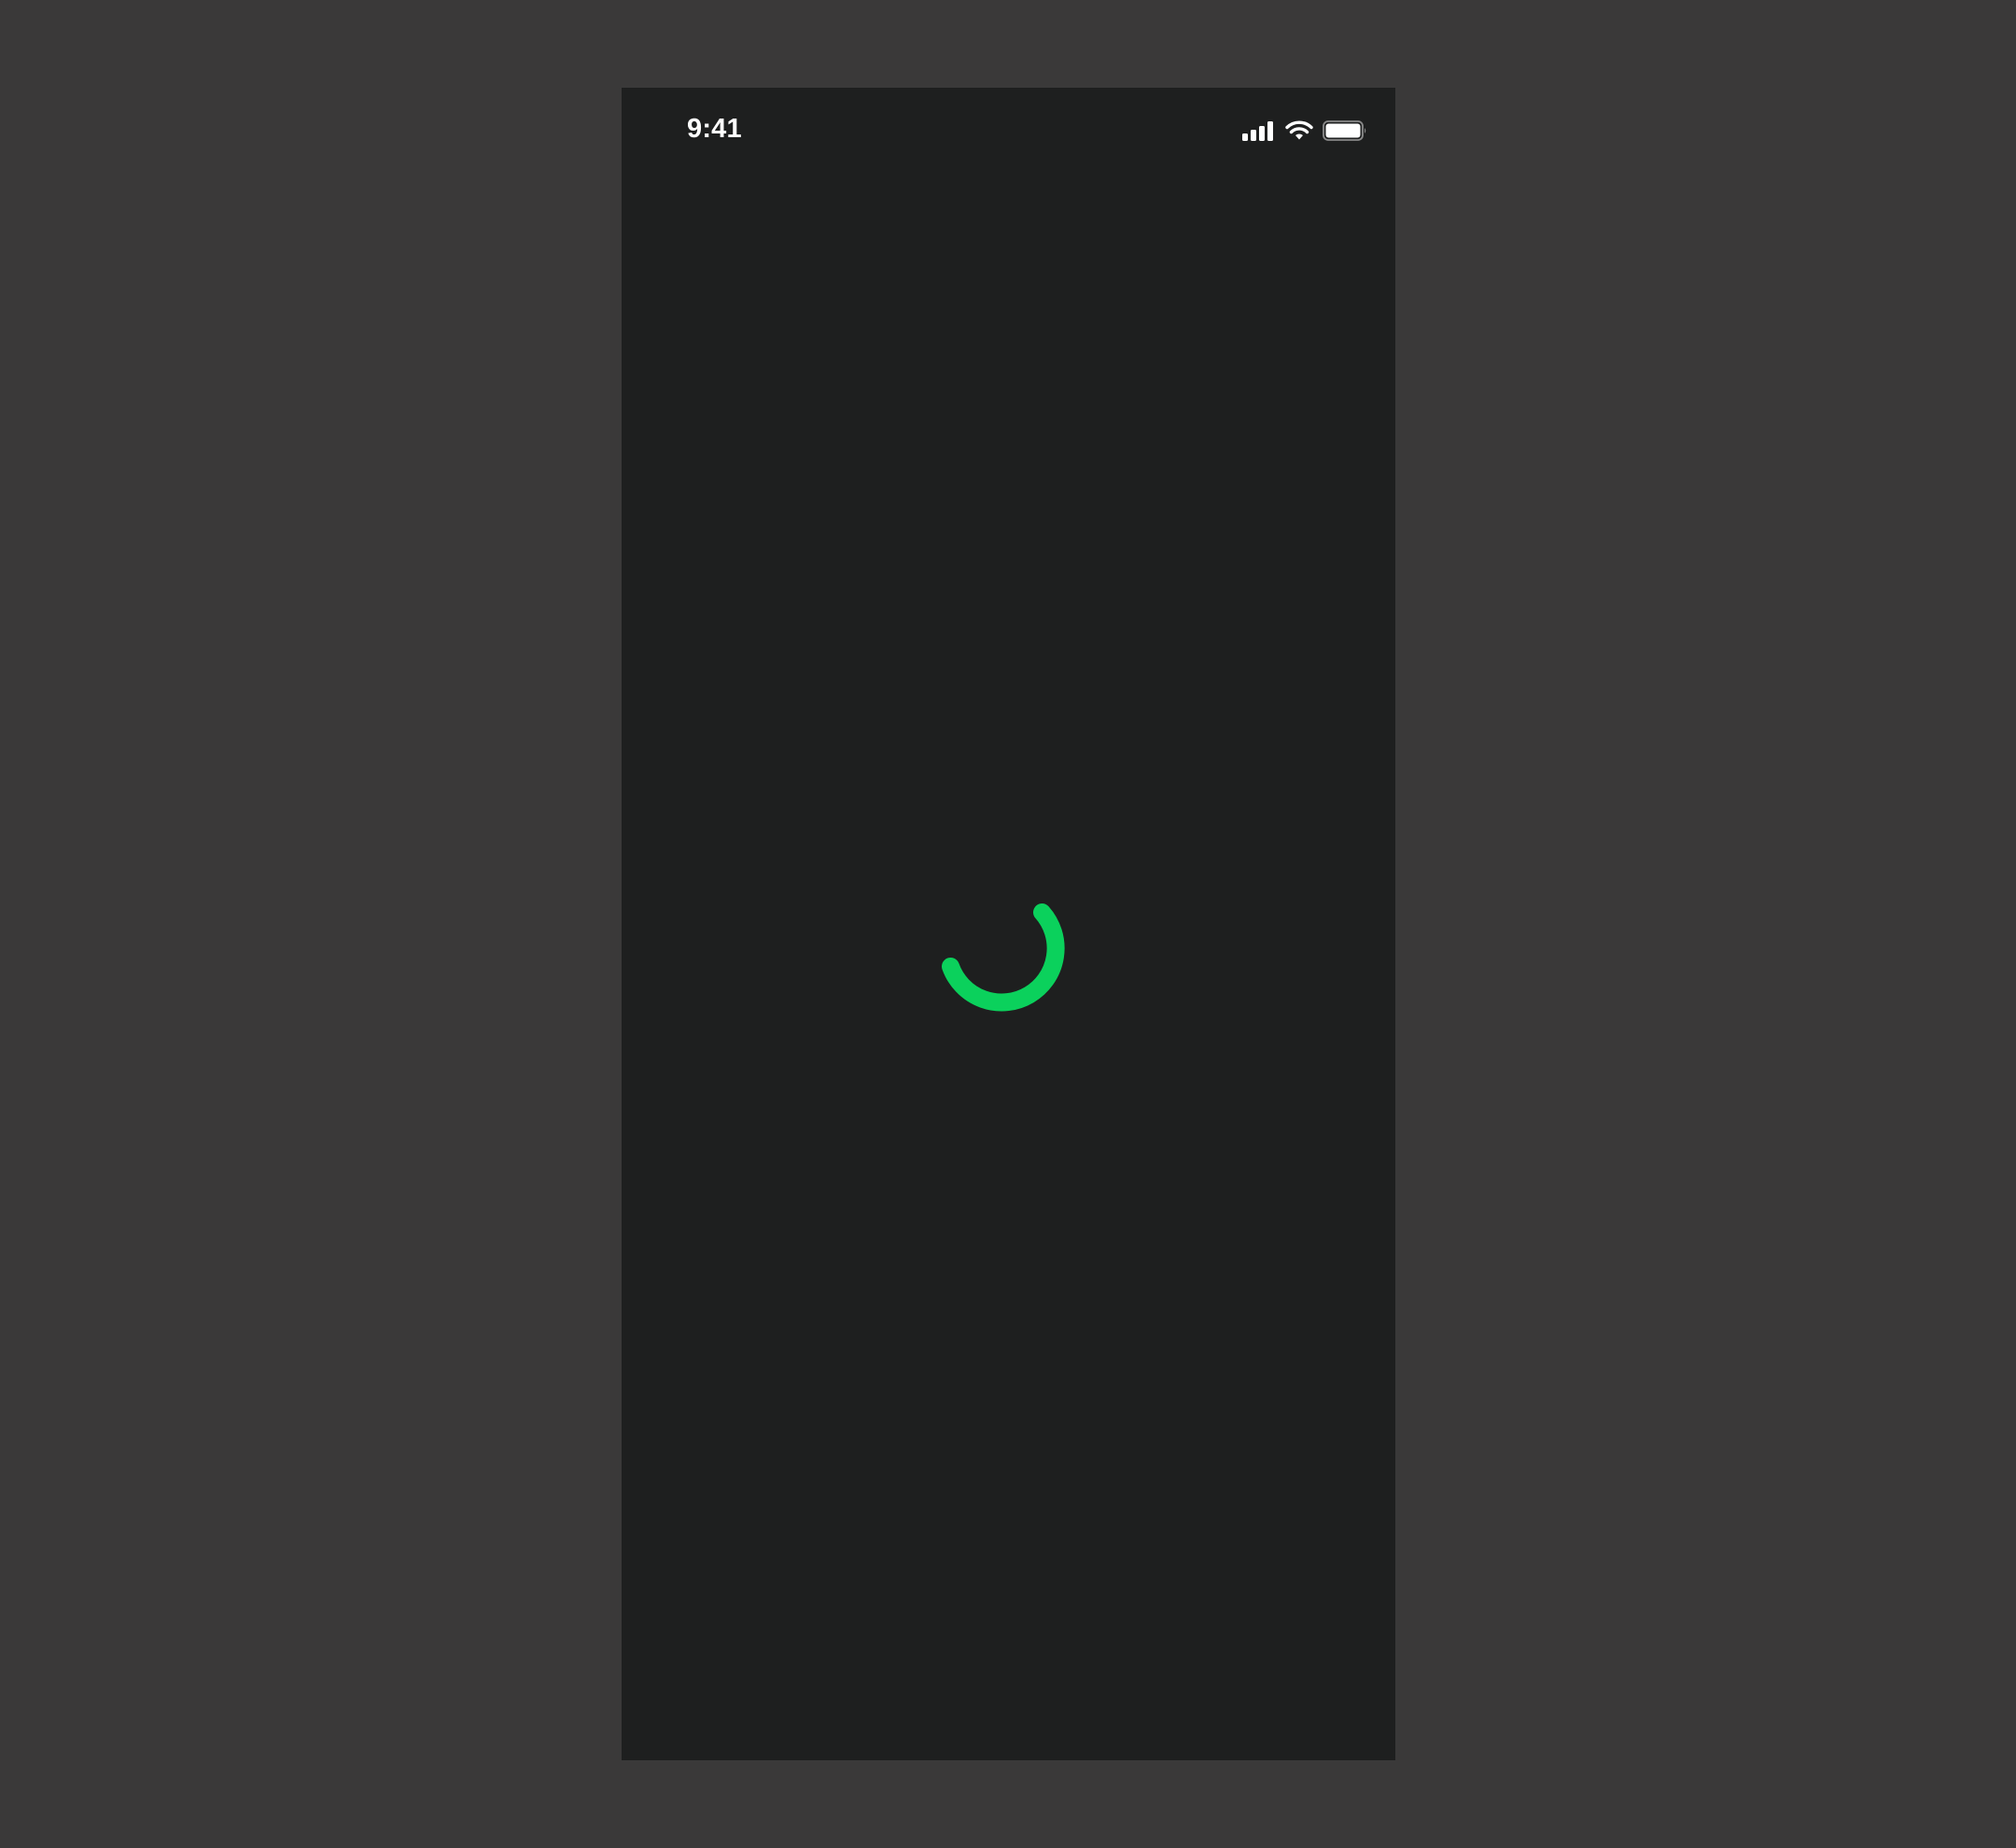 This screenshot has width=2016, height=1848. What do you see at coordinates (1345, 130) in the screenshot?
I see `battery-icon` at bounding box center [1345, 130].